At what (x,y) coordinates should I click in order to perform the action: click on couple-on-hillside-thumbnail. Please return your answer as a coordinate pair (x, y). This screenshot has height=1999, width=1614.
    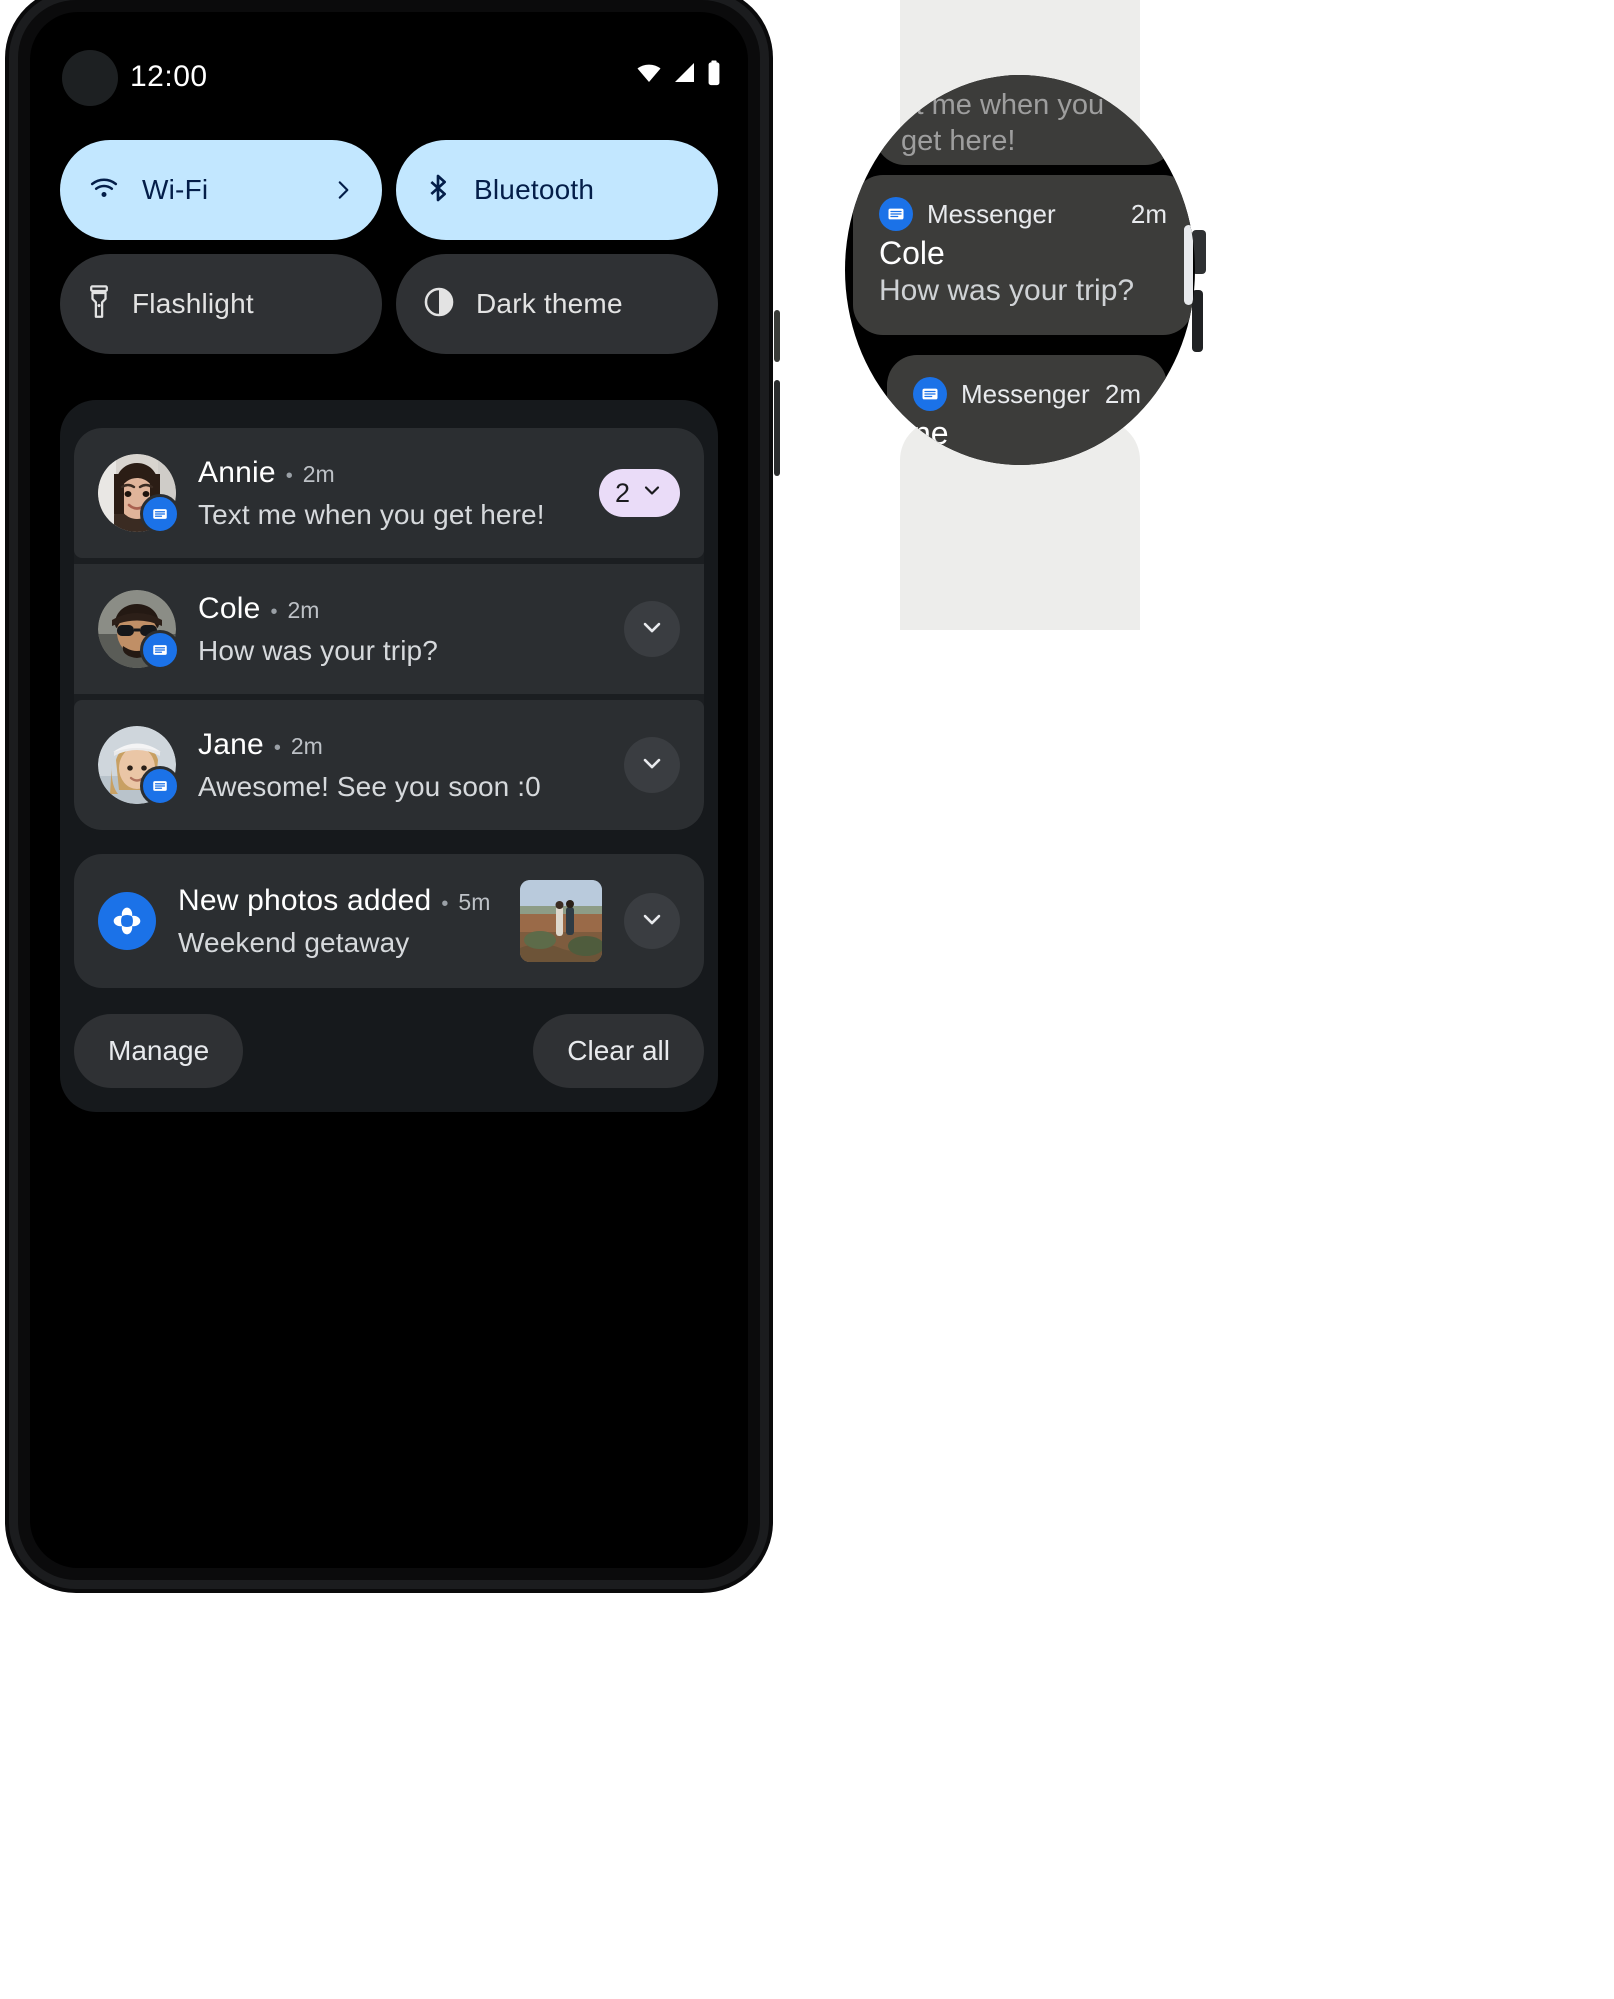
    Looking at the image, I should click on (561, 921).